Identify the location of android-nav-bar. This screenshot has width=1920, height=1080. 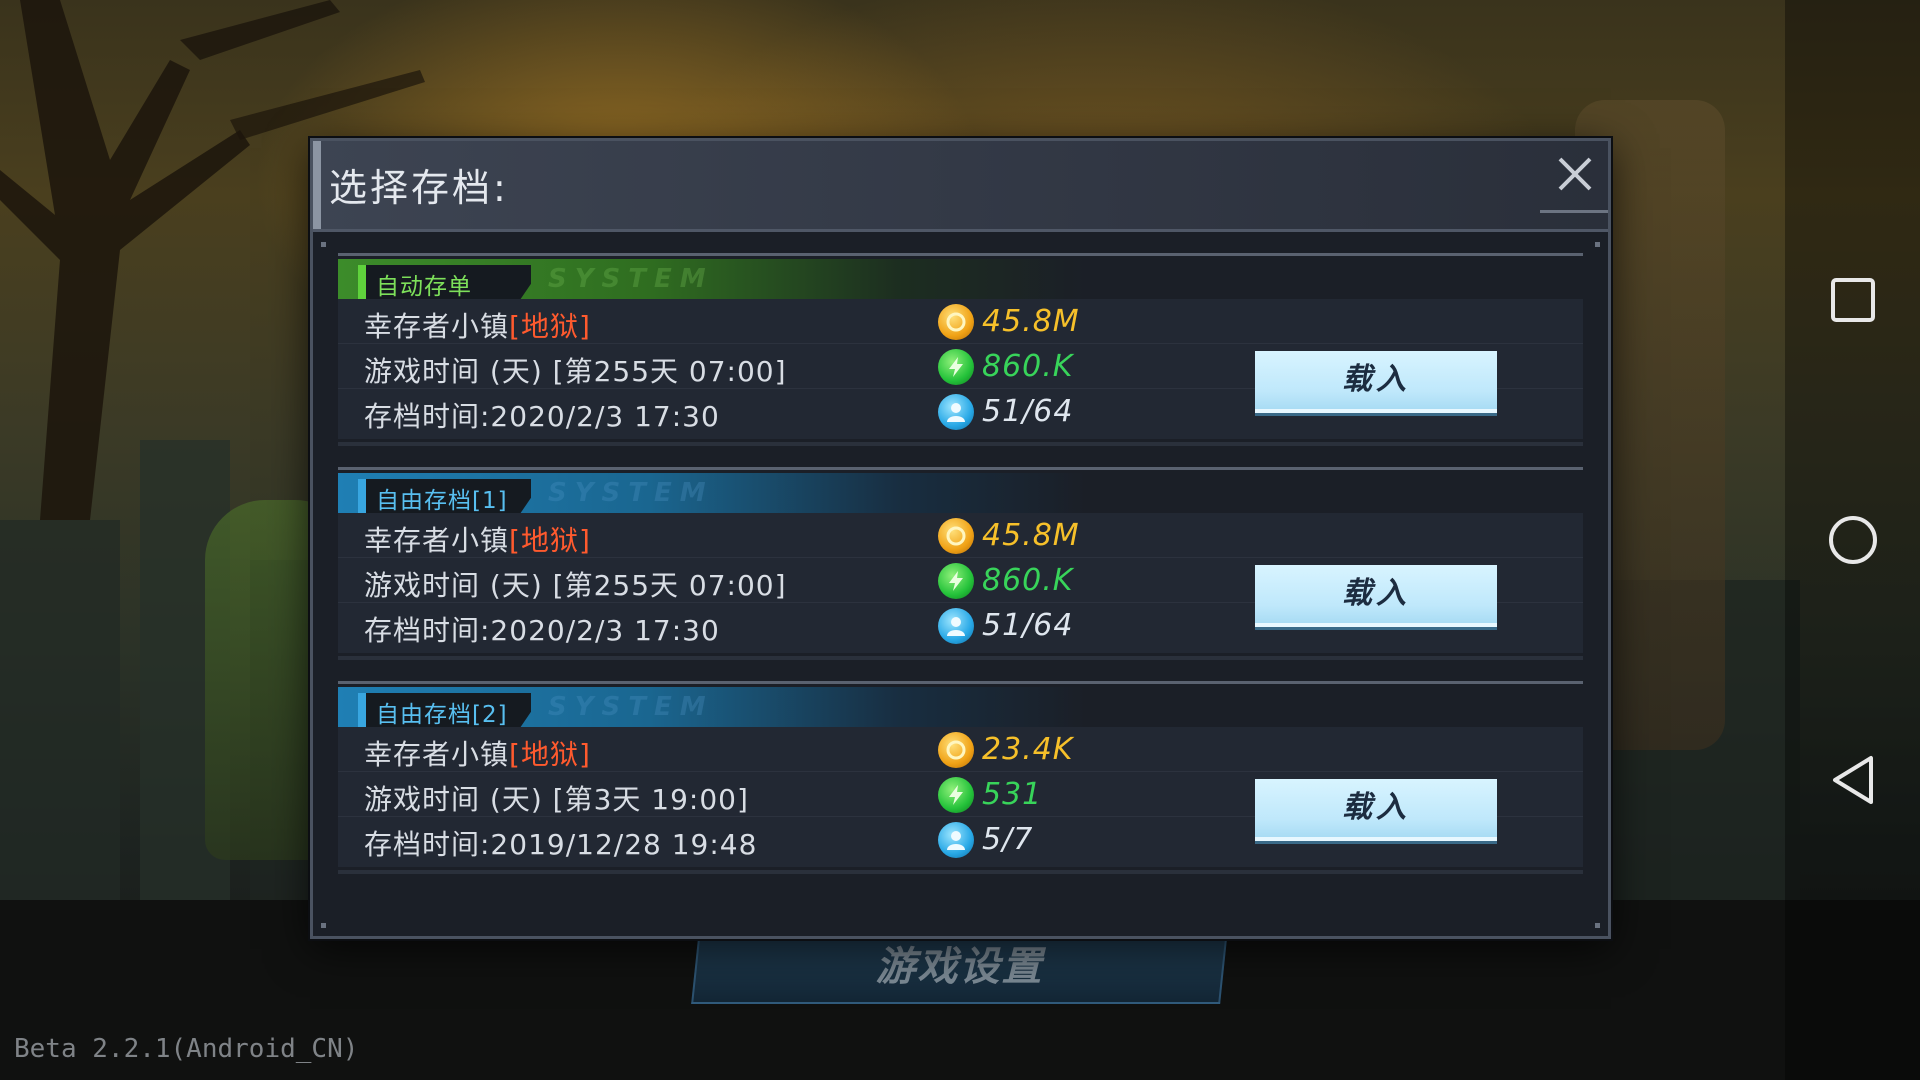
(1852, 540).